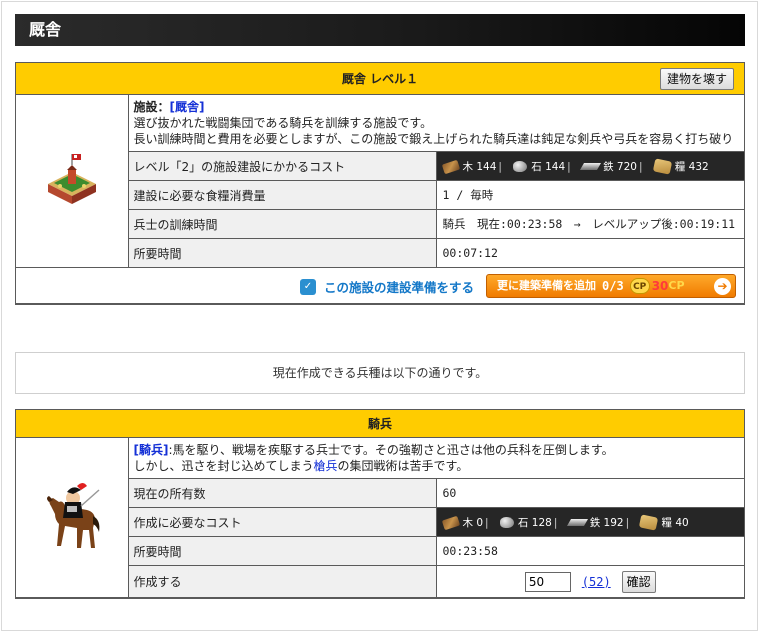 This screenshot has height=633, width=760. I want to click on build-prep-row: ✓ この施設の建設準備をする 更に建築準備を追加 0/3 CP 30 CP ➔, so click(380, 285).